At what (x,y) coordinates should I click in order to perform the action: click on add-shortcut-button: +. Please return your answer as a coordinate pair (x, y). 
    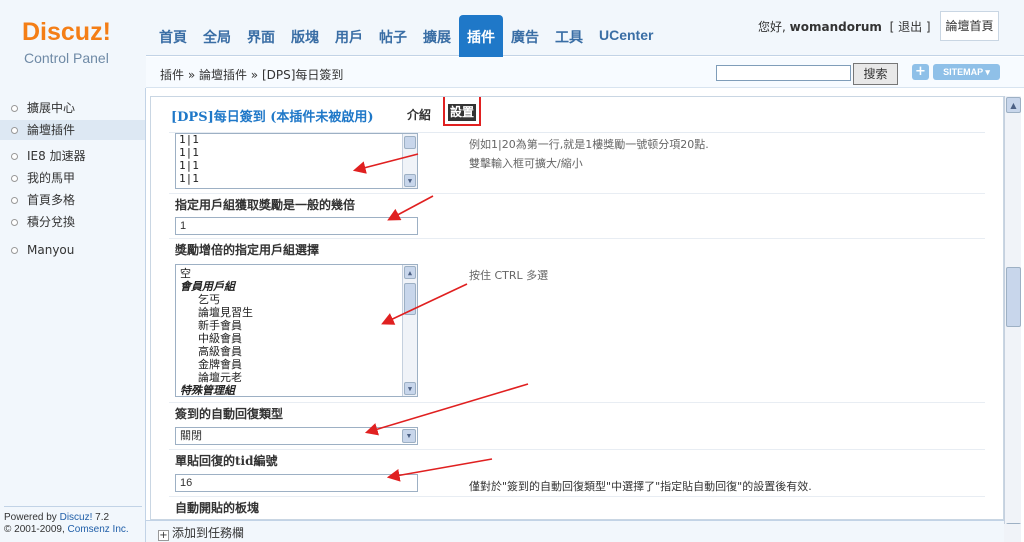
    Looking at the image, I should click on (920, 72).